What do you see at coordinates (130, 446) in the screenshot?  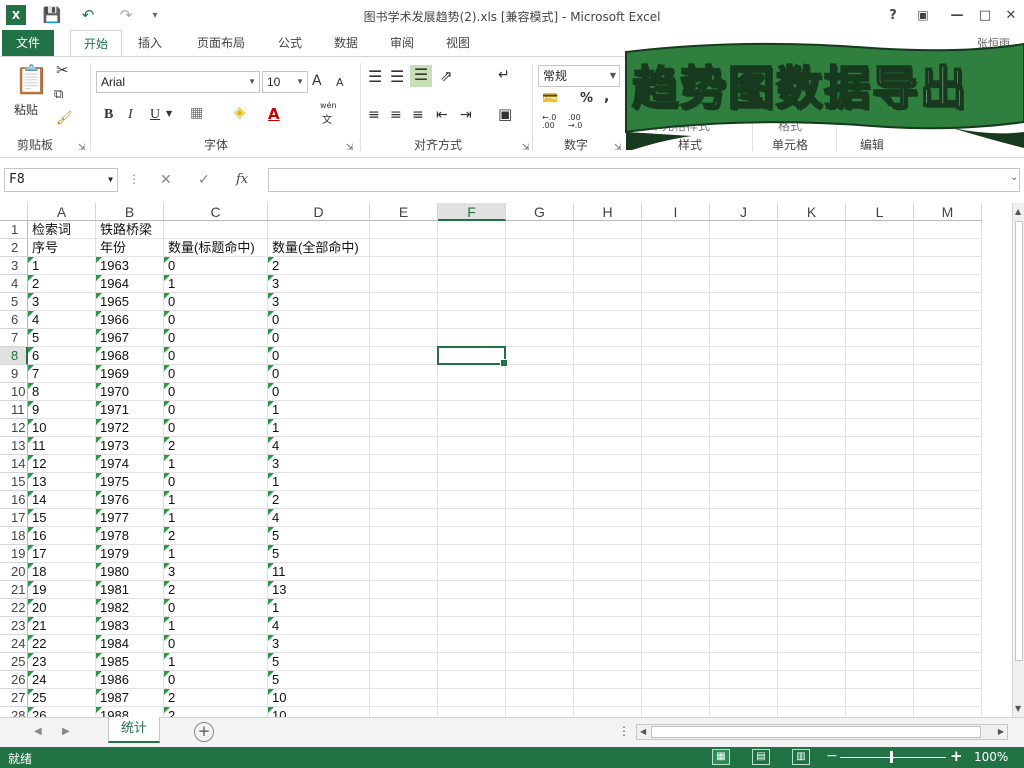 I see `cell-b13: 1973` at bounding box center [130, 446].